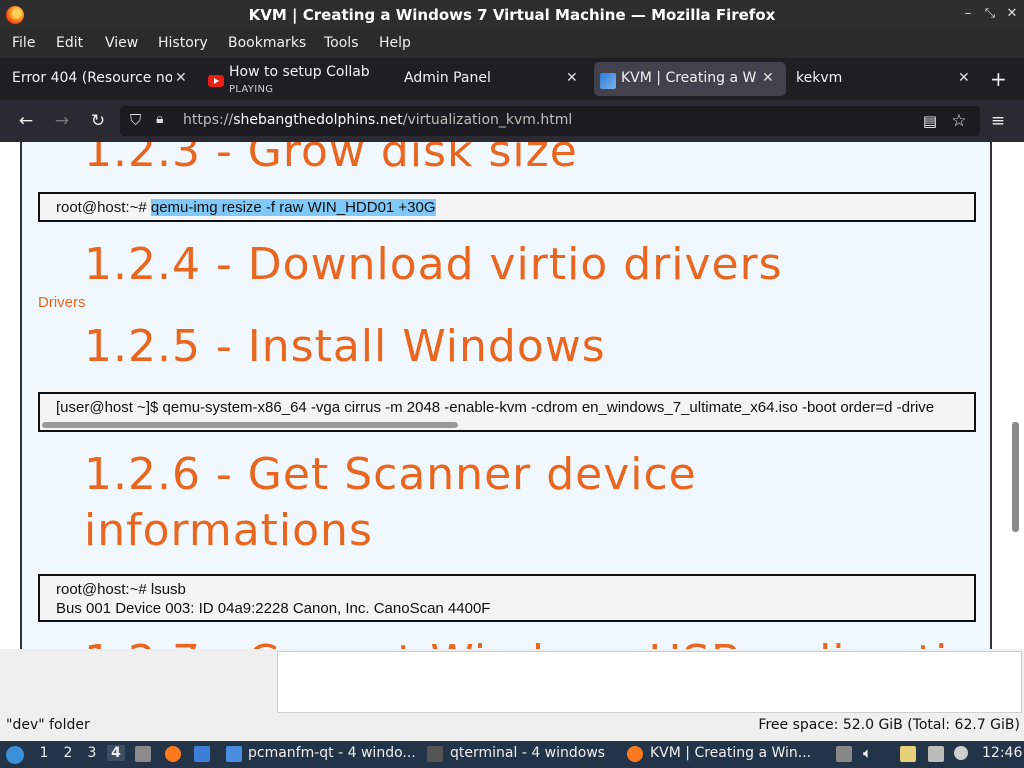 Image resolution: width=1024 pixels, height=768 pixels. What do you see at coordinates (990, 14) in the screenshot?
I see `maximize-icon: ⤡` at bounding box center [990, 14].